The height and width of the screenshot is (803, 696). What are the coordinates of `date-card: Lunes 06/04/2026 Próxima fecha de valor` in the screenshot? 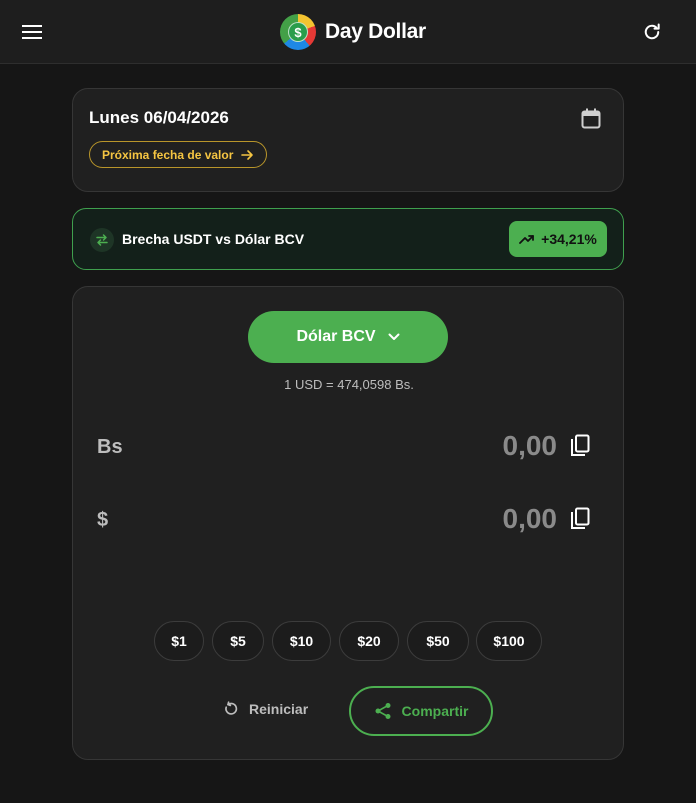 It's located at (348, 140).